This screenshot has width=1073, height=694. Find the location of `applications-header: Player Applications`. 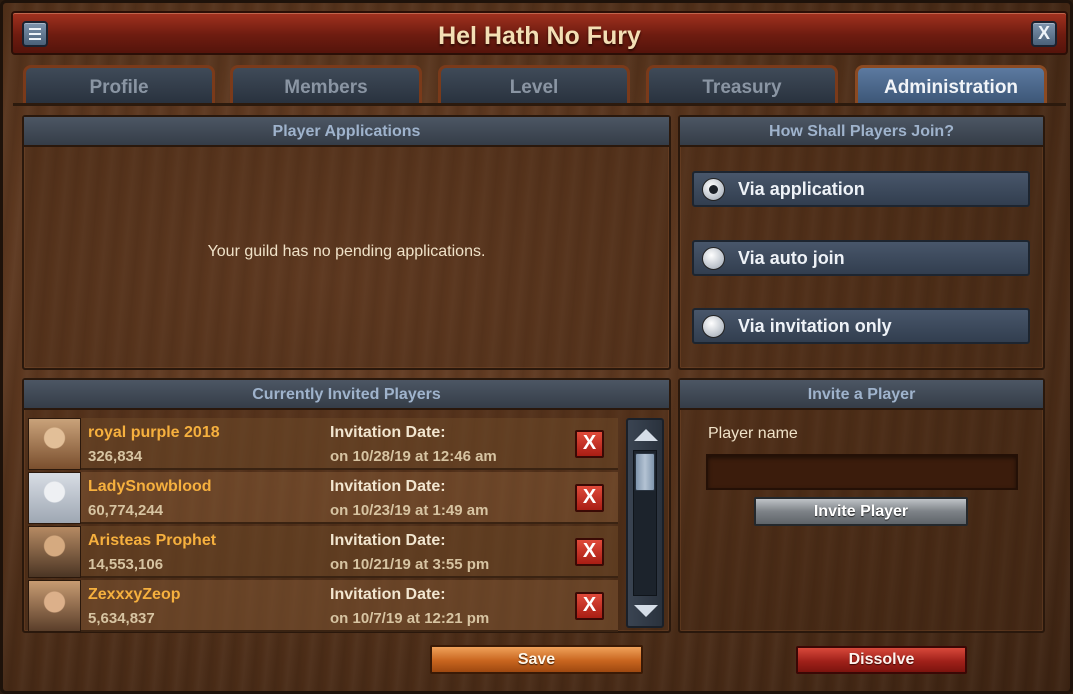

applications-header: Player Applications is located at coordinates (346, 132).